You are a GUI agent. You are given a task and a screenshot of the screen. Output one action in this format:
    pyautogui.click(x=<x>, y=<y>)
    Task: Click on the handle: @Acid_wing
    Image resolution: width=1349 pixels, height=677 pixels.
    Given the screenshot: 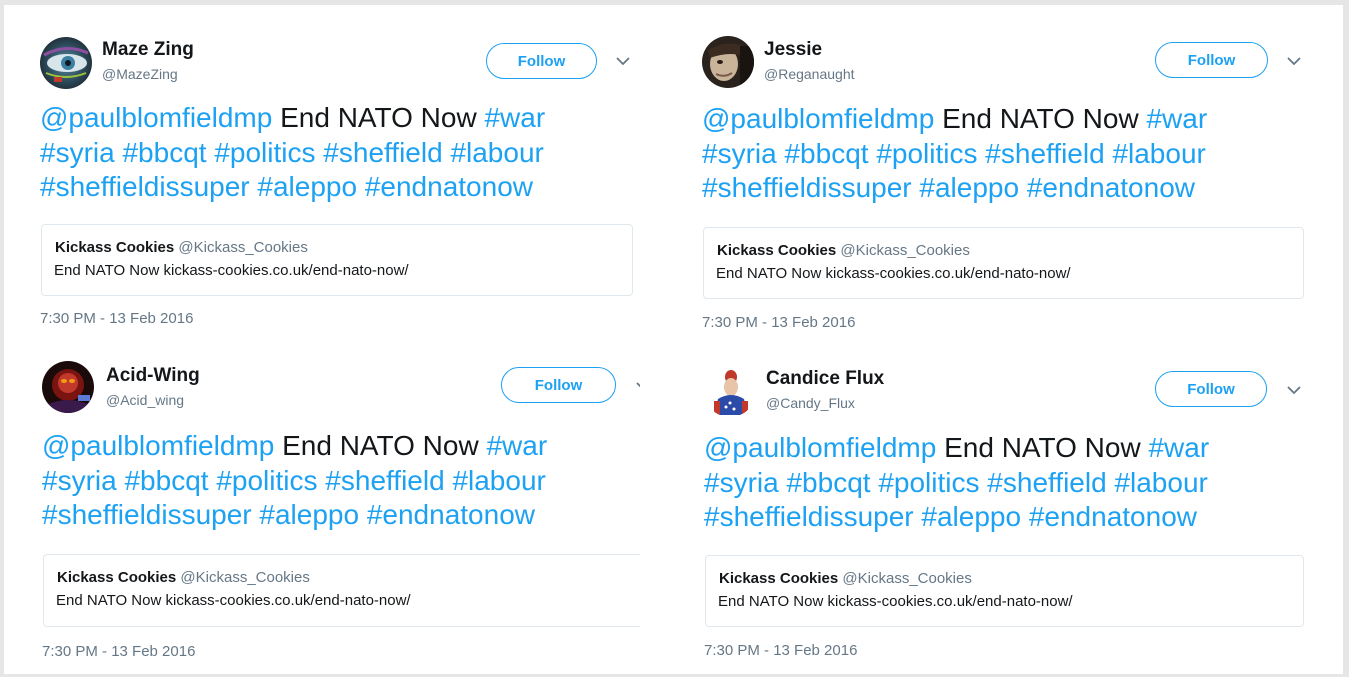 What is the action you would take?
    pyautogui.click(x=145, y=400)
    